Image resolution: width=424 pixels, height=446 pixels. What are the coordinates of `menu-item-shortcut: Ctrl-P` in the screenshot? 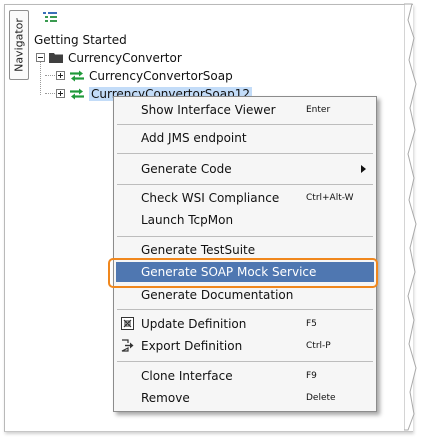 It's located at (318, 346).